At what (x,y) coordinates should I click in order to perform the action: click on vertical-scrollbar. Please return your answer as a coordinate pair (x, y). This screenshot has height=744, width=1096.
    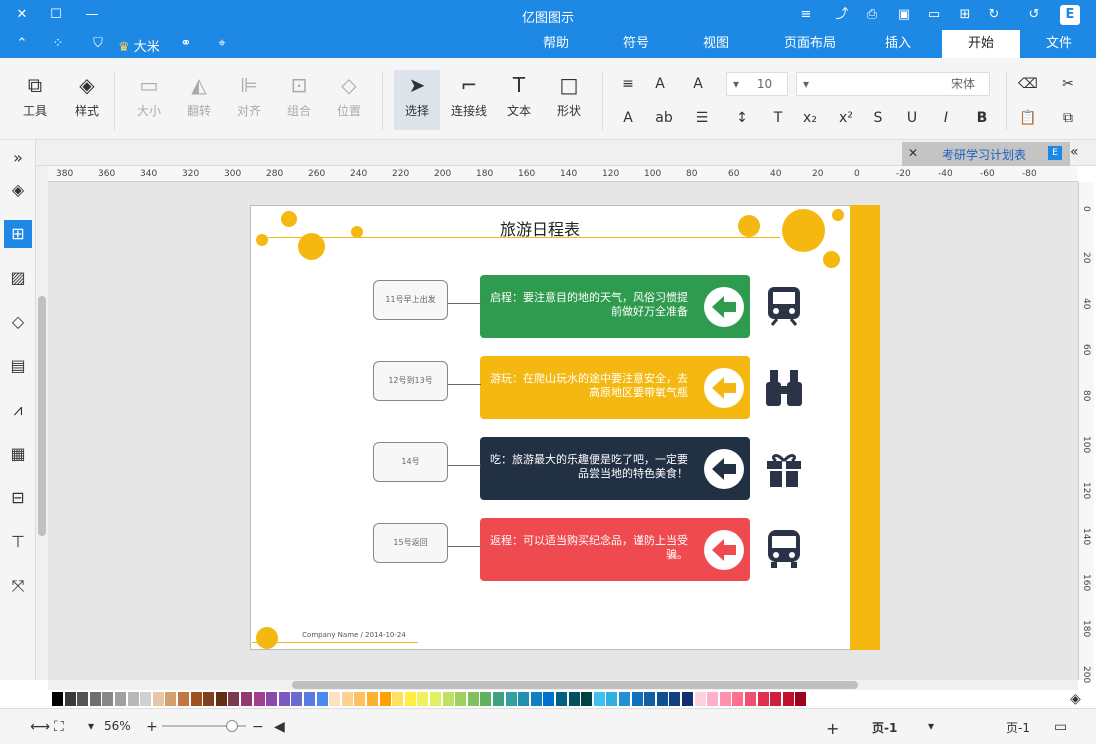
    Looking at the image, I should click on (42, 423).